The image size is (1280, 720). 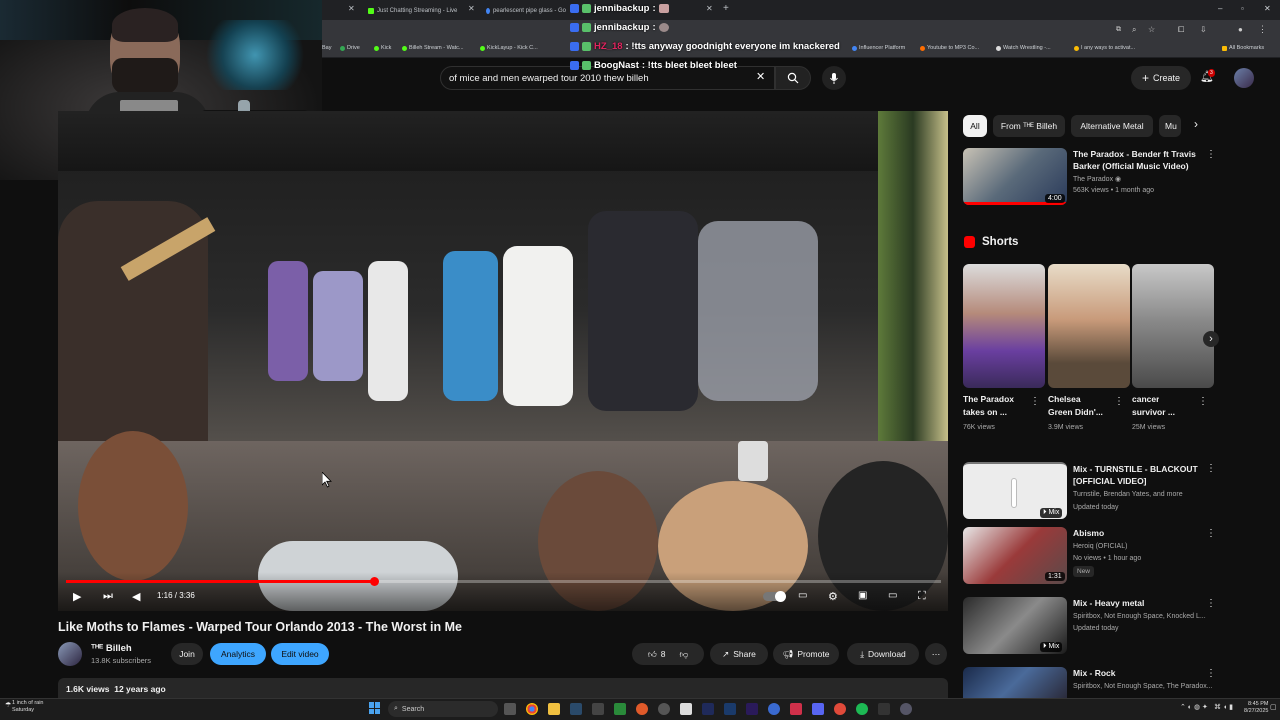 What do you see at coordinates (922, 596) in the screenshot?
I see `fullscreen-icon: ⛶` at bounding box center [922, 596].